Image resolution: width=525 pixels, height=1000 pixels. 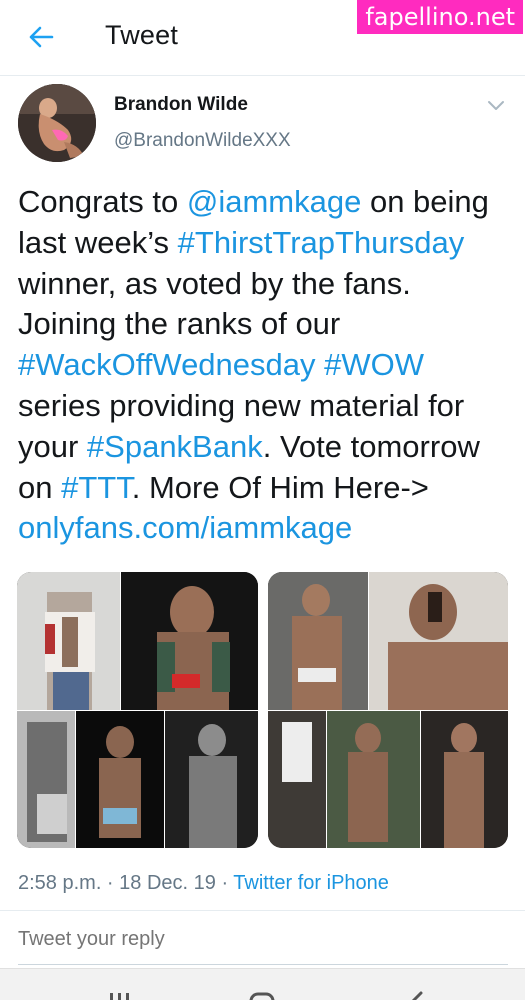 I want to click on home-icon, so click(x=262, y=984).